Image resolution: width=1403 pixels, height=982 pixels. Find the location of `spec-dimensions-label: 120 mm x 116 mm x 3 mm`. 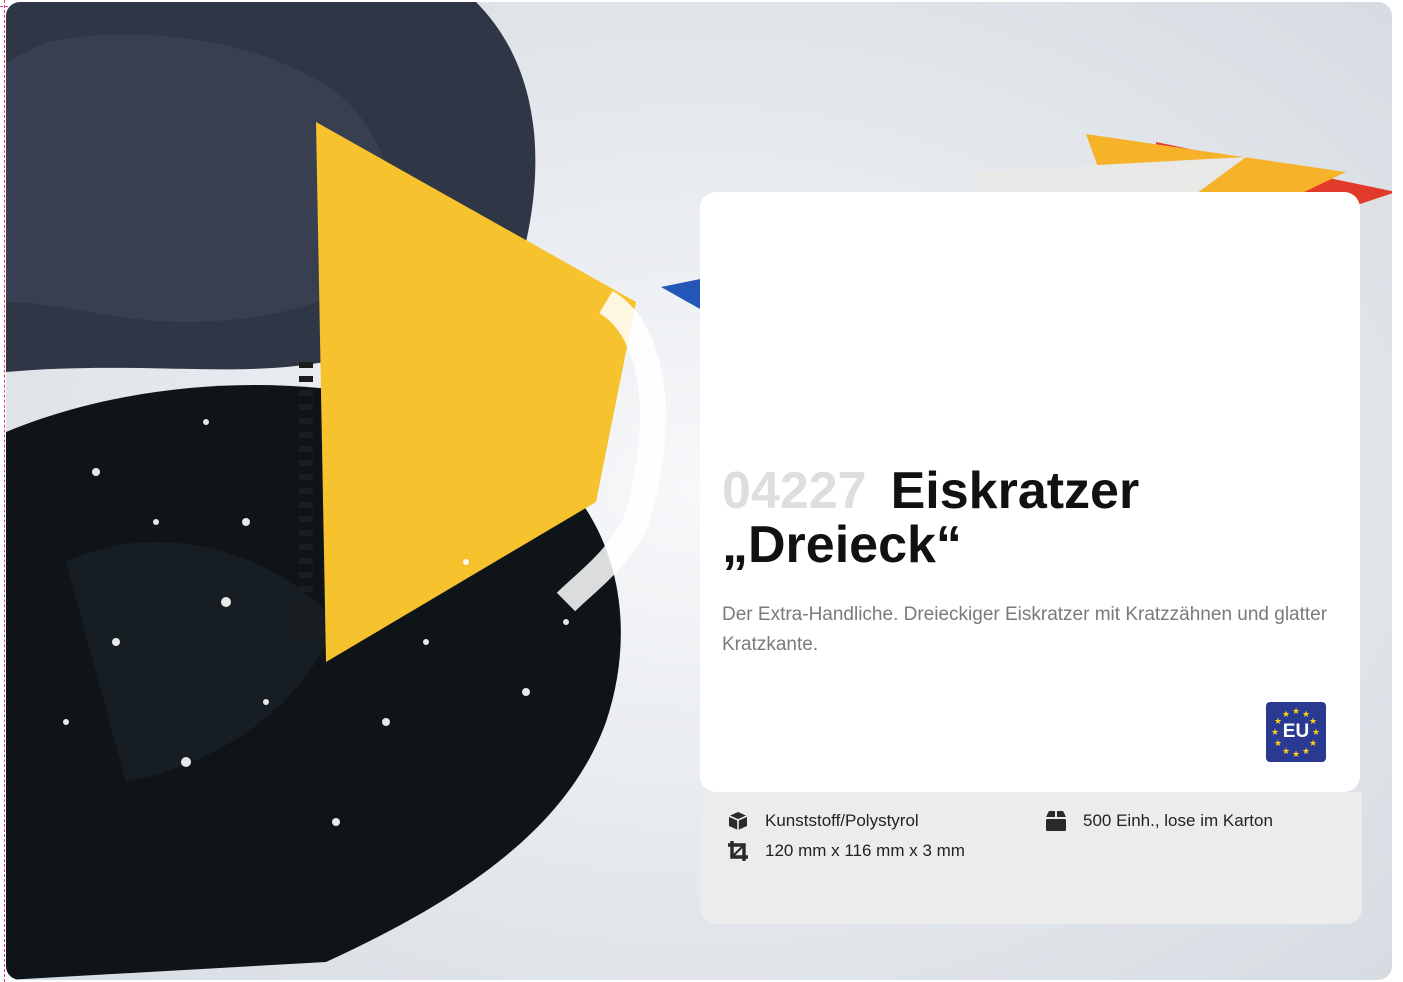

spec-dimensions-label: 120 mm x 116 mm x 3 mm is located at coordinates (865, 850).